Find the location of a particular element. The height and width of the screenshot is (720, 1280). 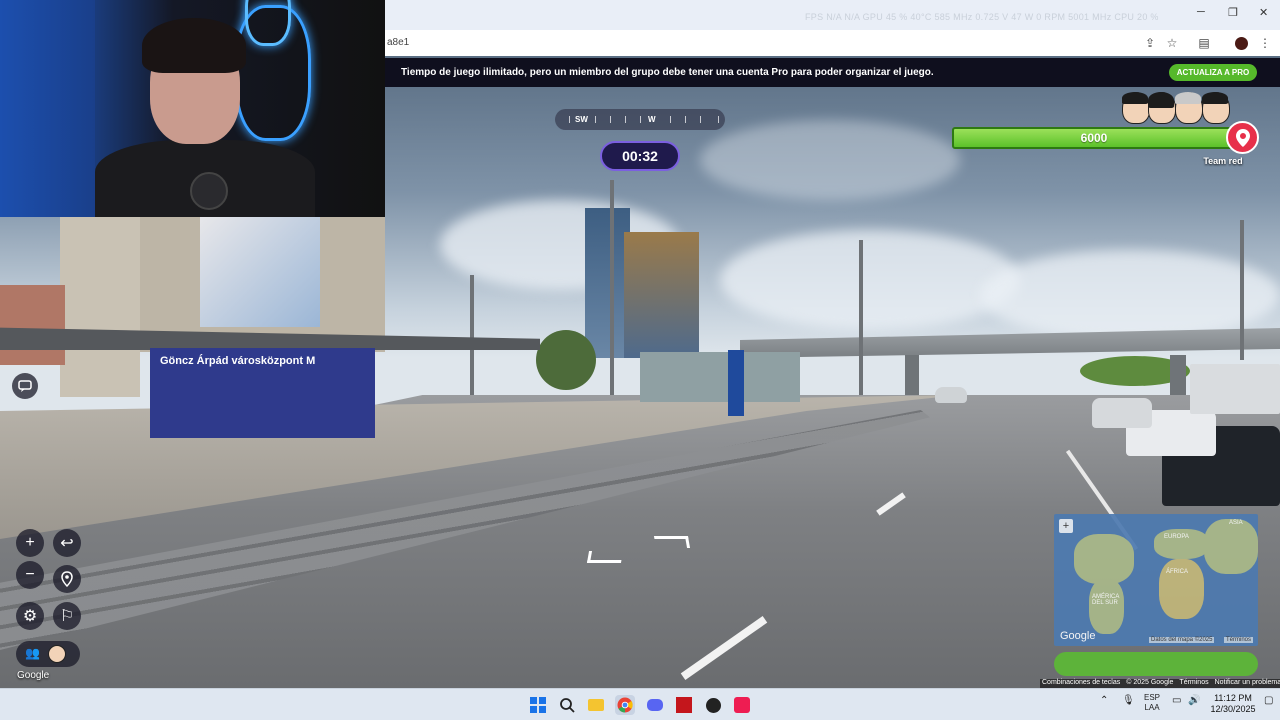

apartment-block is located at coordinates (100, 307).